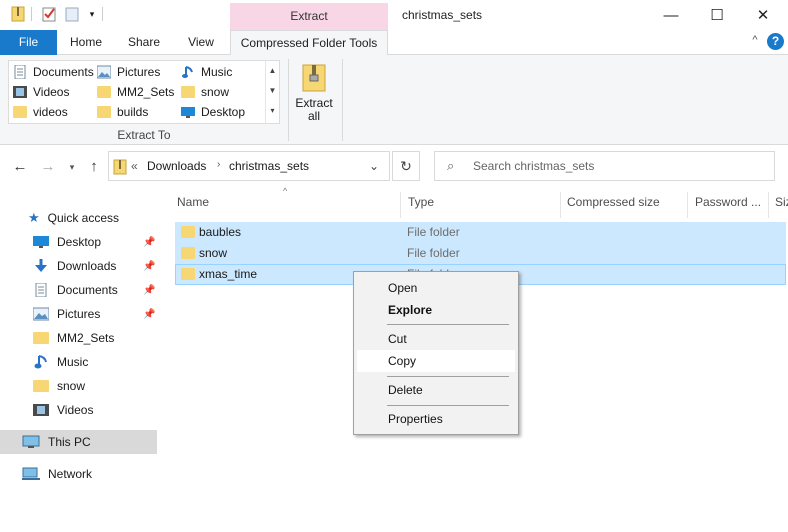 The height and width of the screenshot is (532, 788). I want to click on column-header-name: Name, so click(193, 202).